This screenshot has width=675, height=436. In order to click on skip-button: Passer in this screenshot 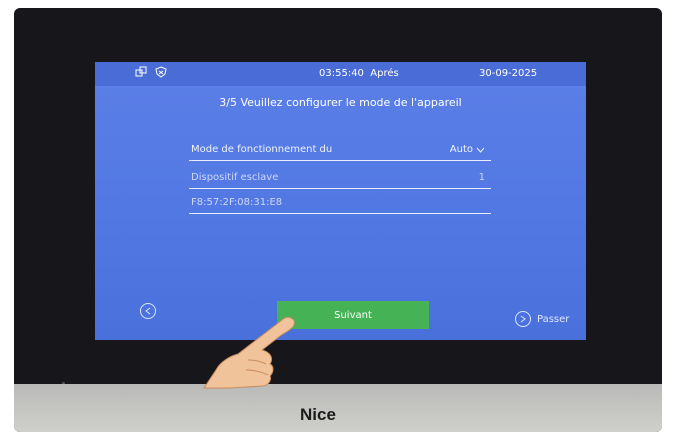, I will do `click(542, 319)`.